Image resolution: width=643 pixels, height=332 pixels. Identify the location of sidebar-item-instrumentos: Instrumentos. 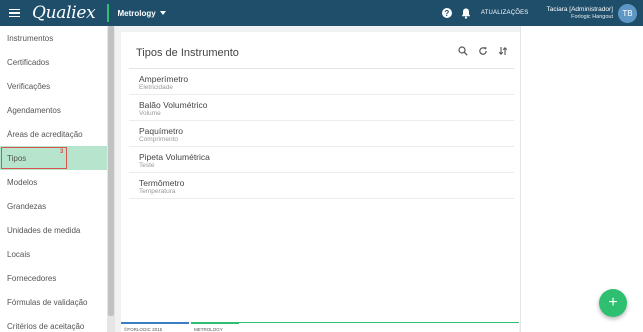
(53, 38).